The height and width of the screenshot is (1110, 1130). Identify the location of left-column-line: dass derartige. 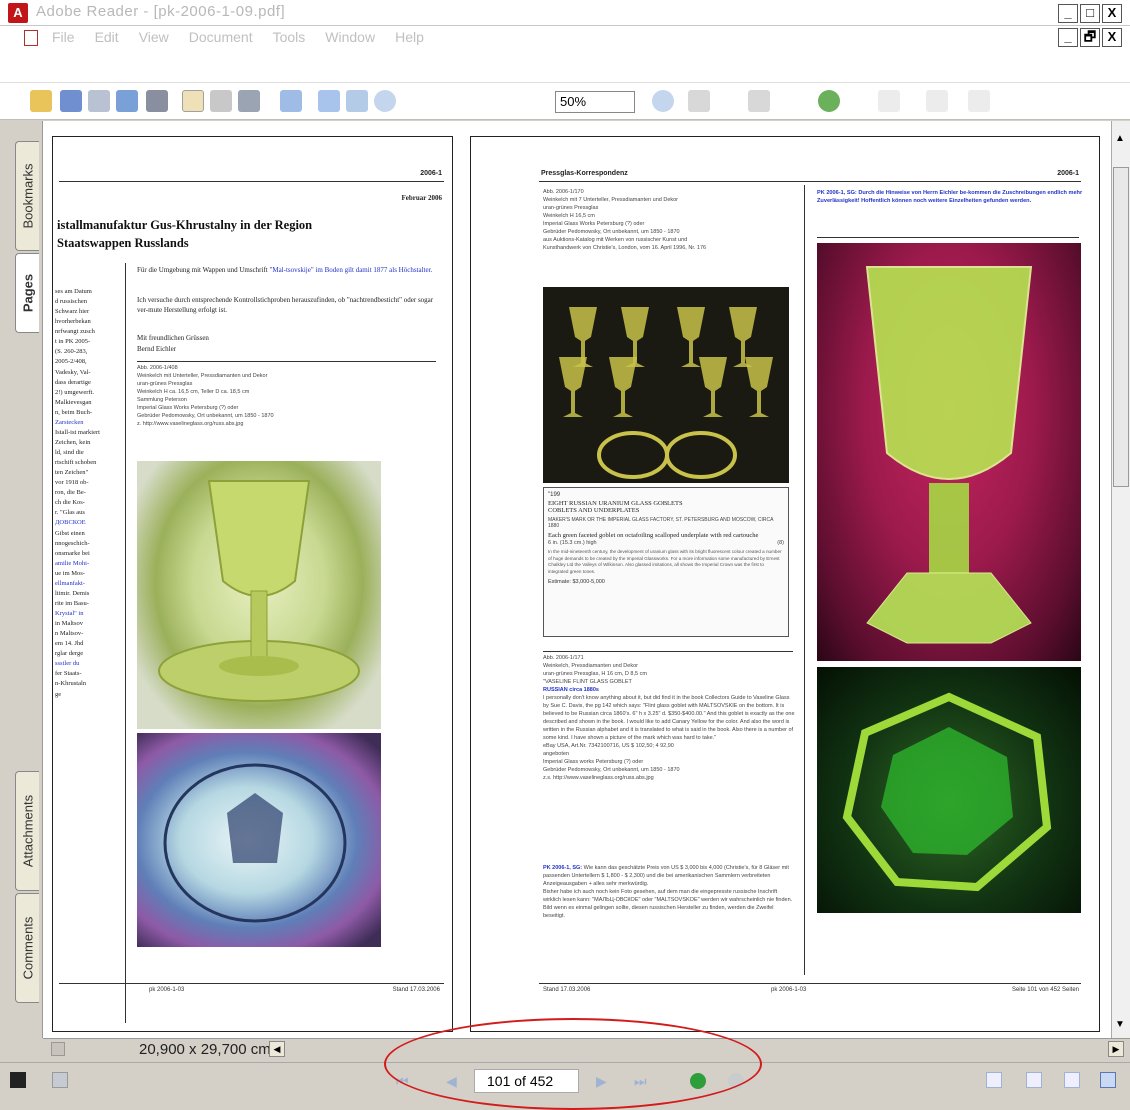
(73, 382).